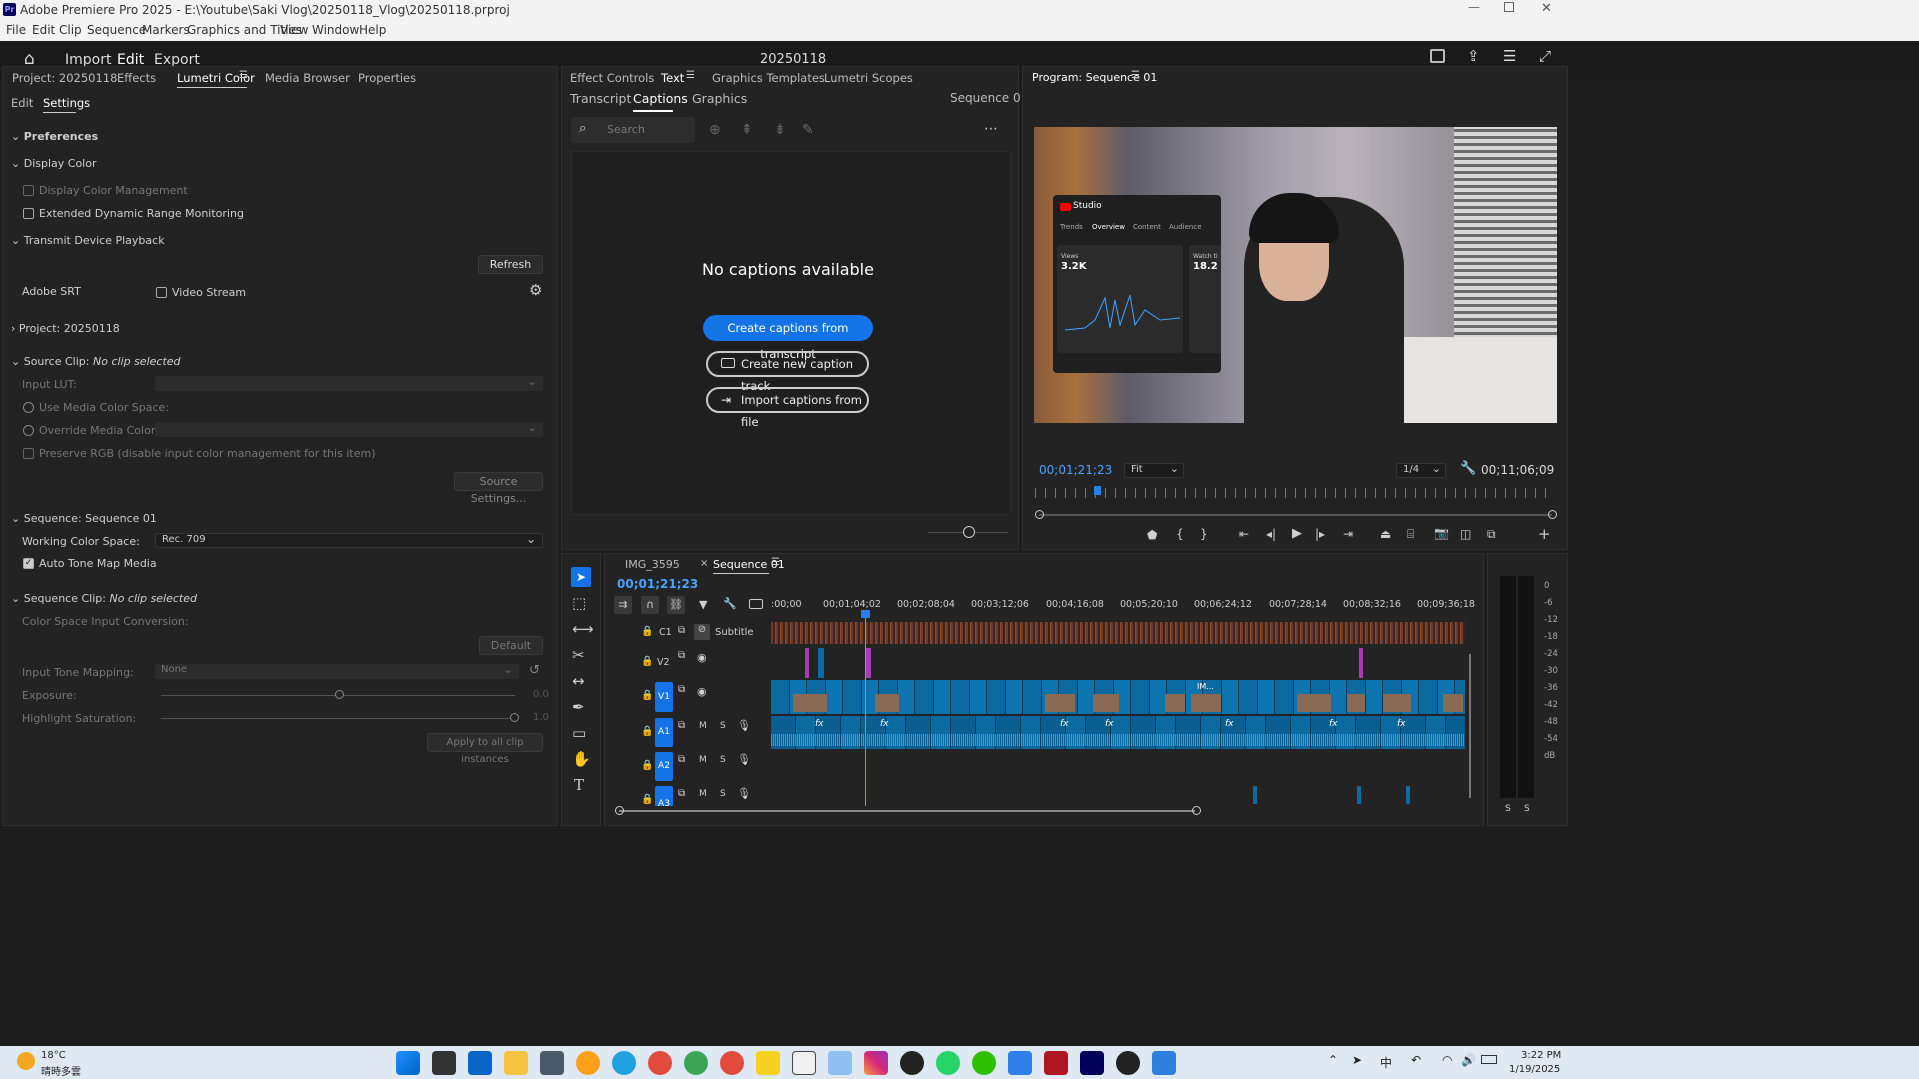 The image size is (1919, 1079). I want to click on menu-window: Window, so click(335, 30).